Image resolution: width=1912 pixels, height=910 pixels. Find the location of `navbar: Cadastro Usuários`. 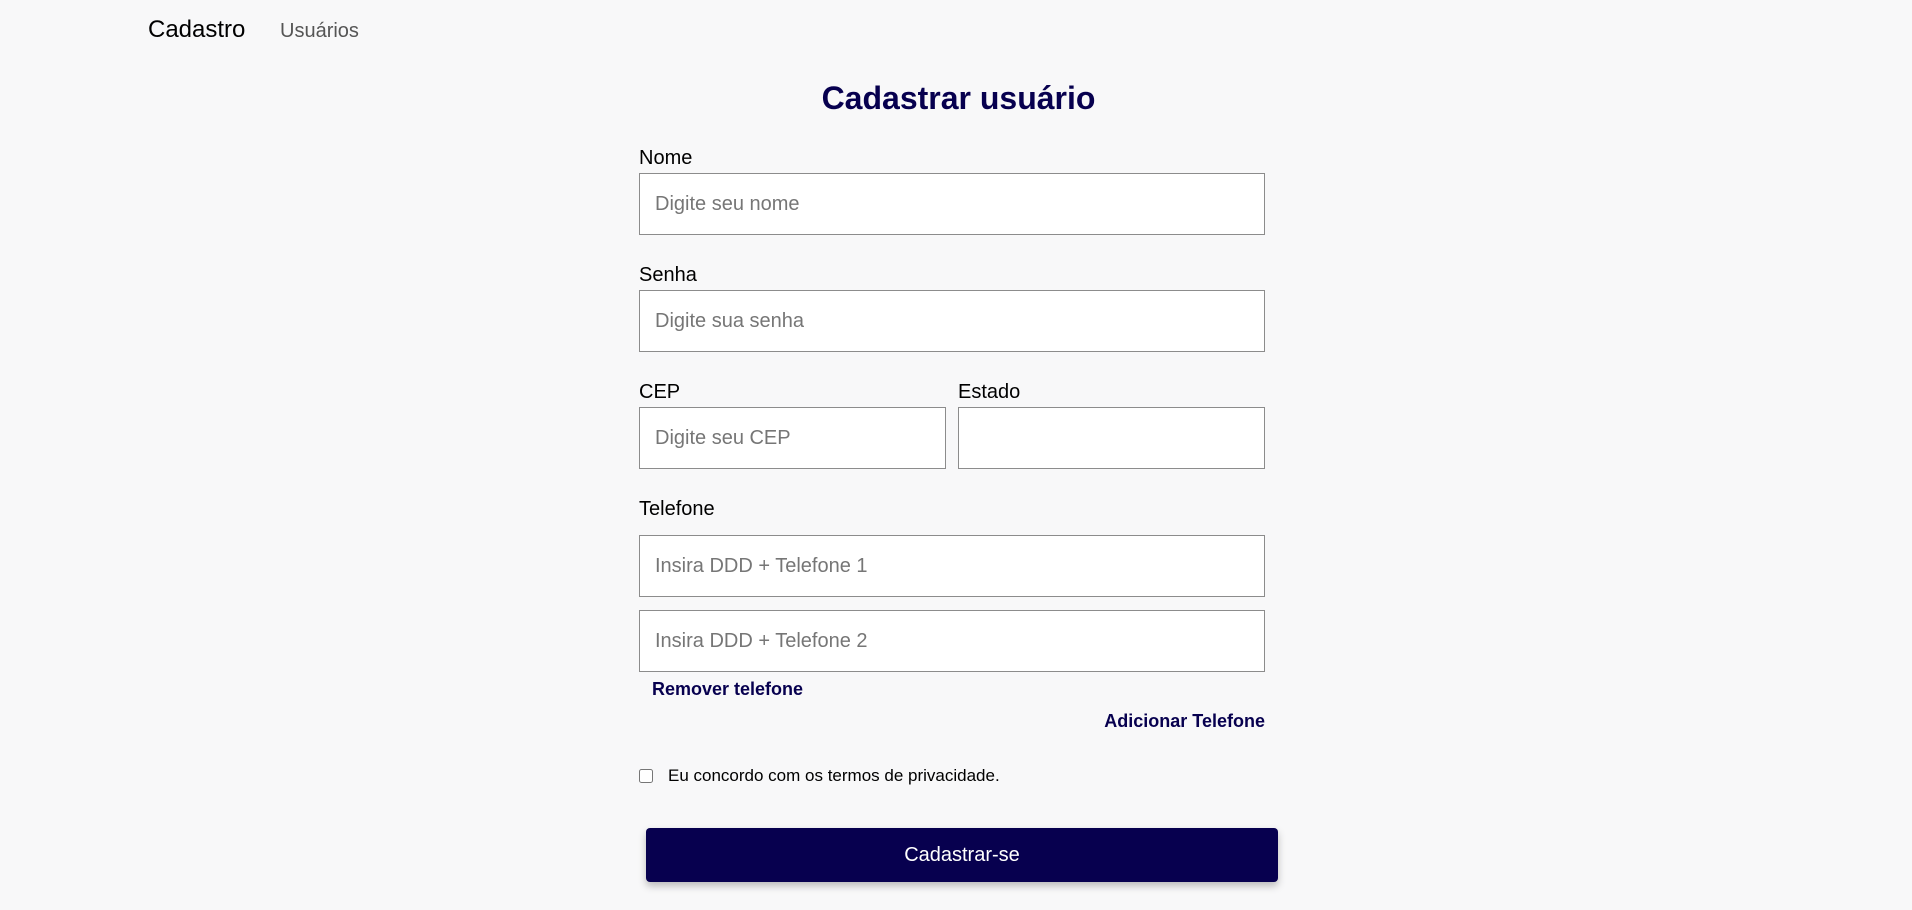

navbar: Cadastro Usuários is located at coordinates (956, 31).